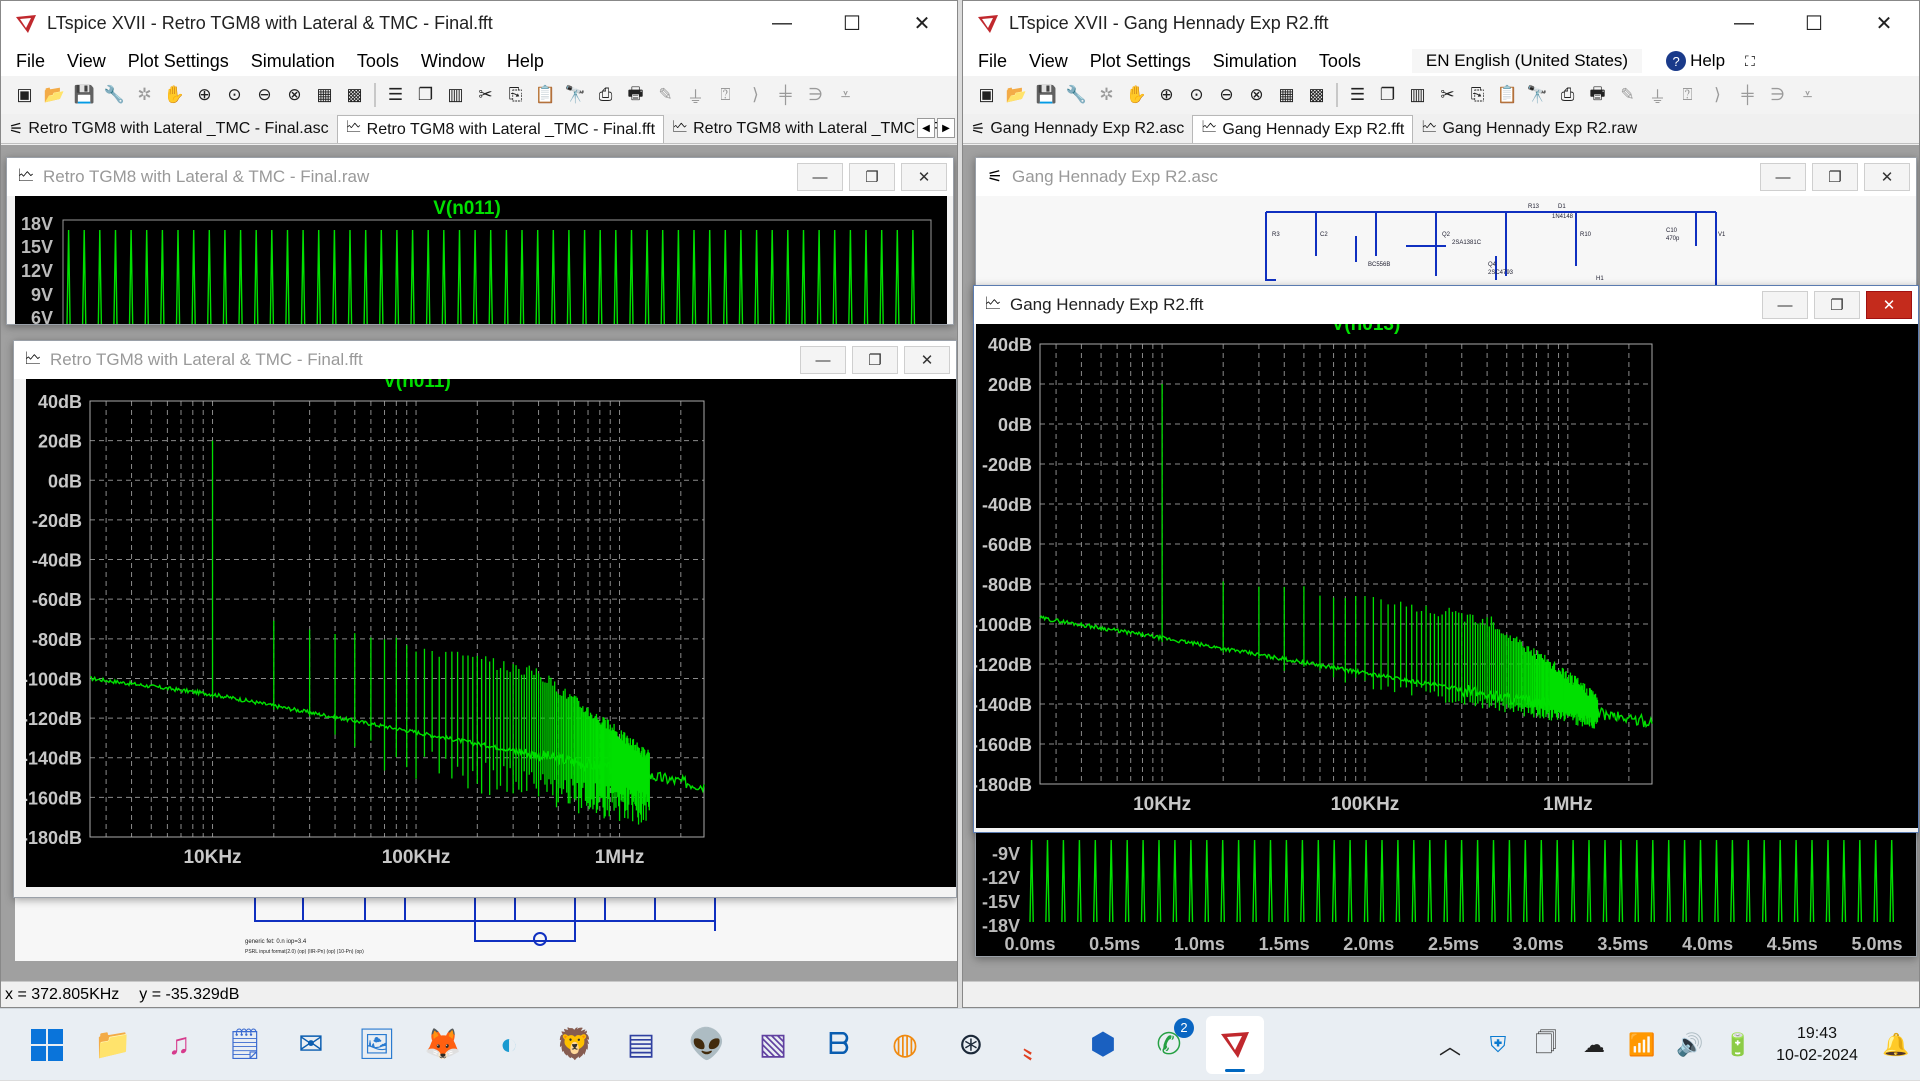  I want to click on label-icon: ⍰, so click(725, 95).